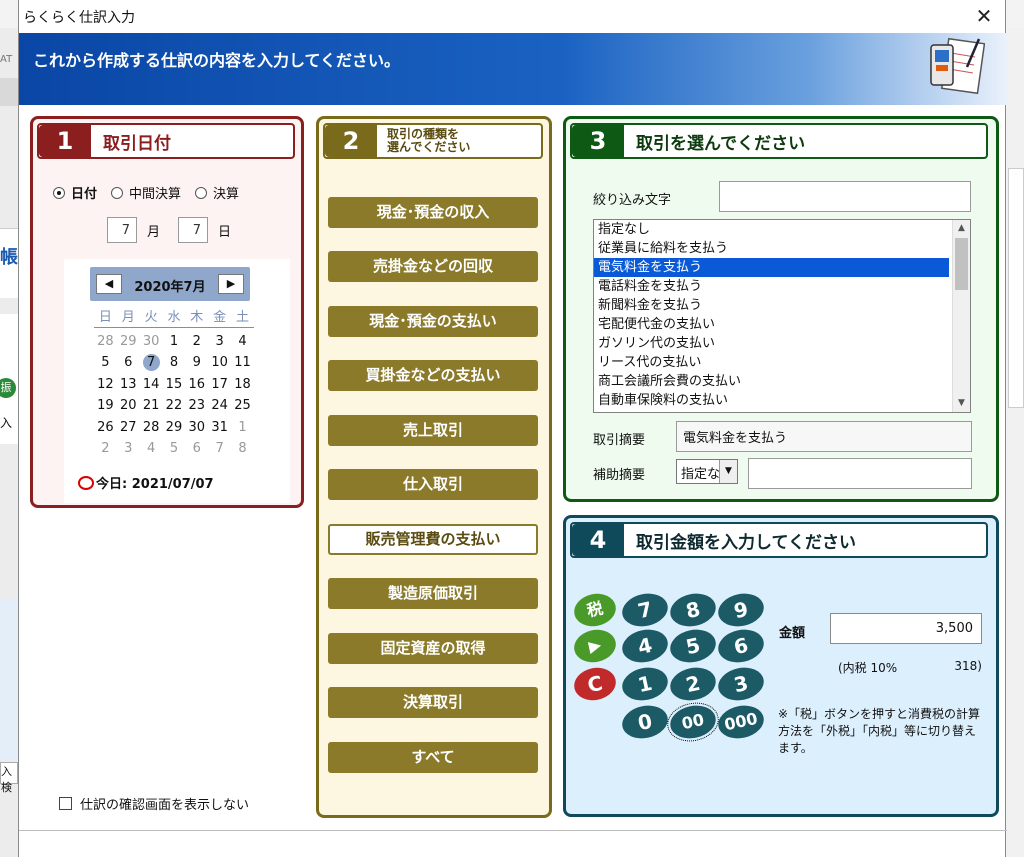 The width and height of the screenshot is (1024, 857). I want to click on key-0: 0, so click(645, 722).